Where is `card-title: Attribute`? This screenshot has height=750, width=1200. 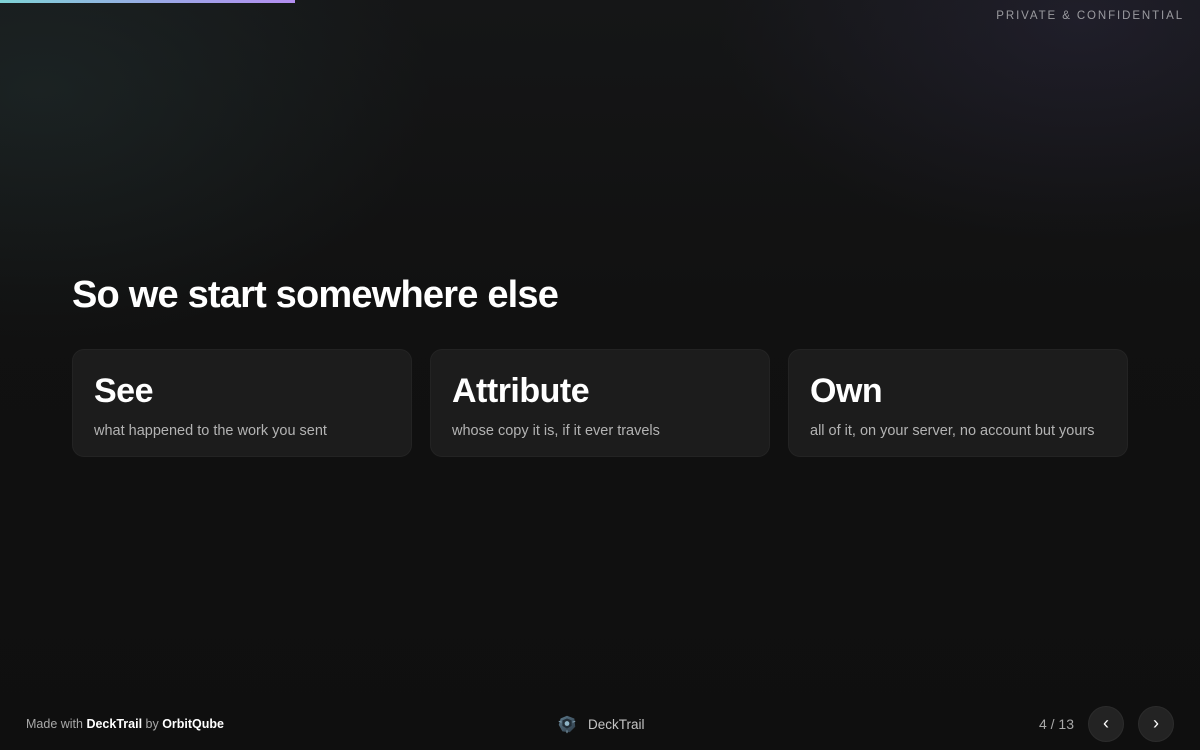 card-title: Attribute is located at coordinates (521, 391).